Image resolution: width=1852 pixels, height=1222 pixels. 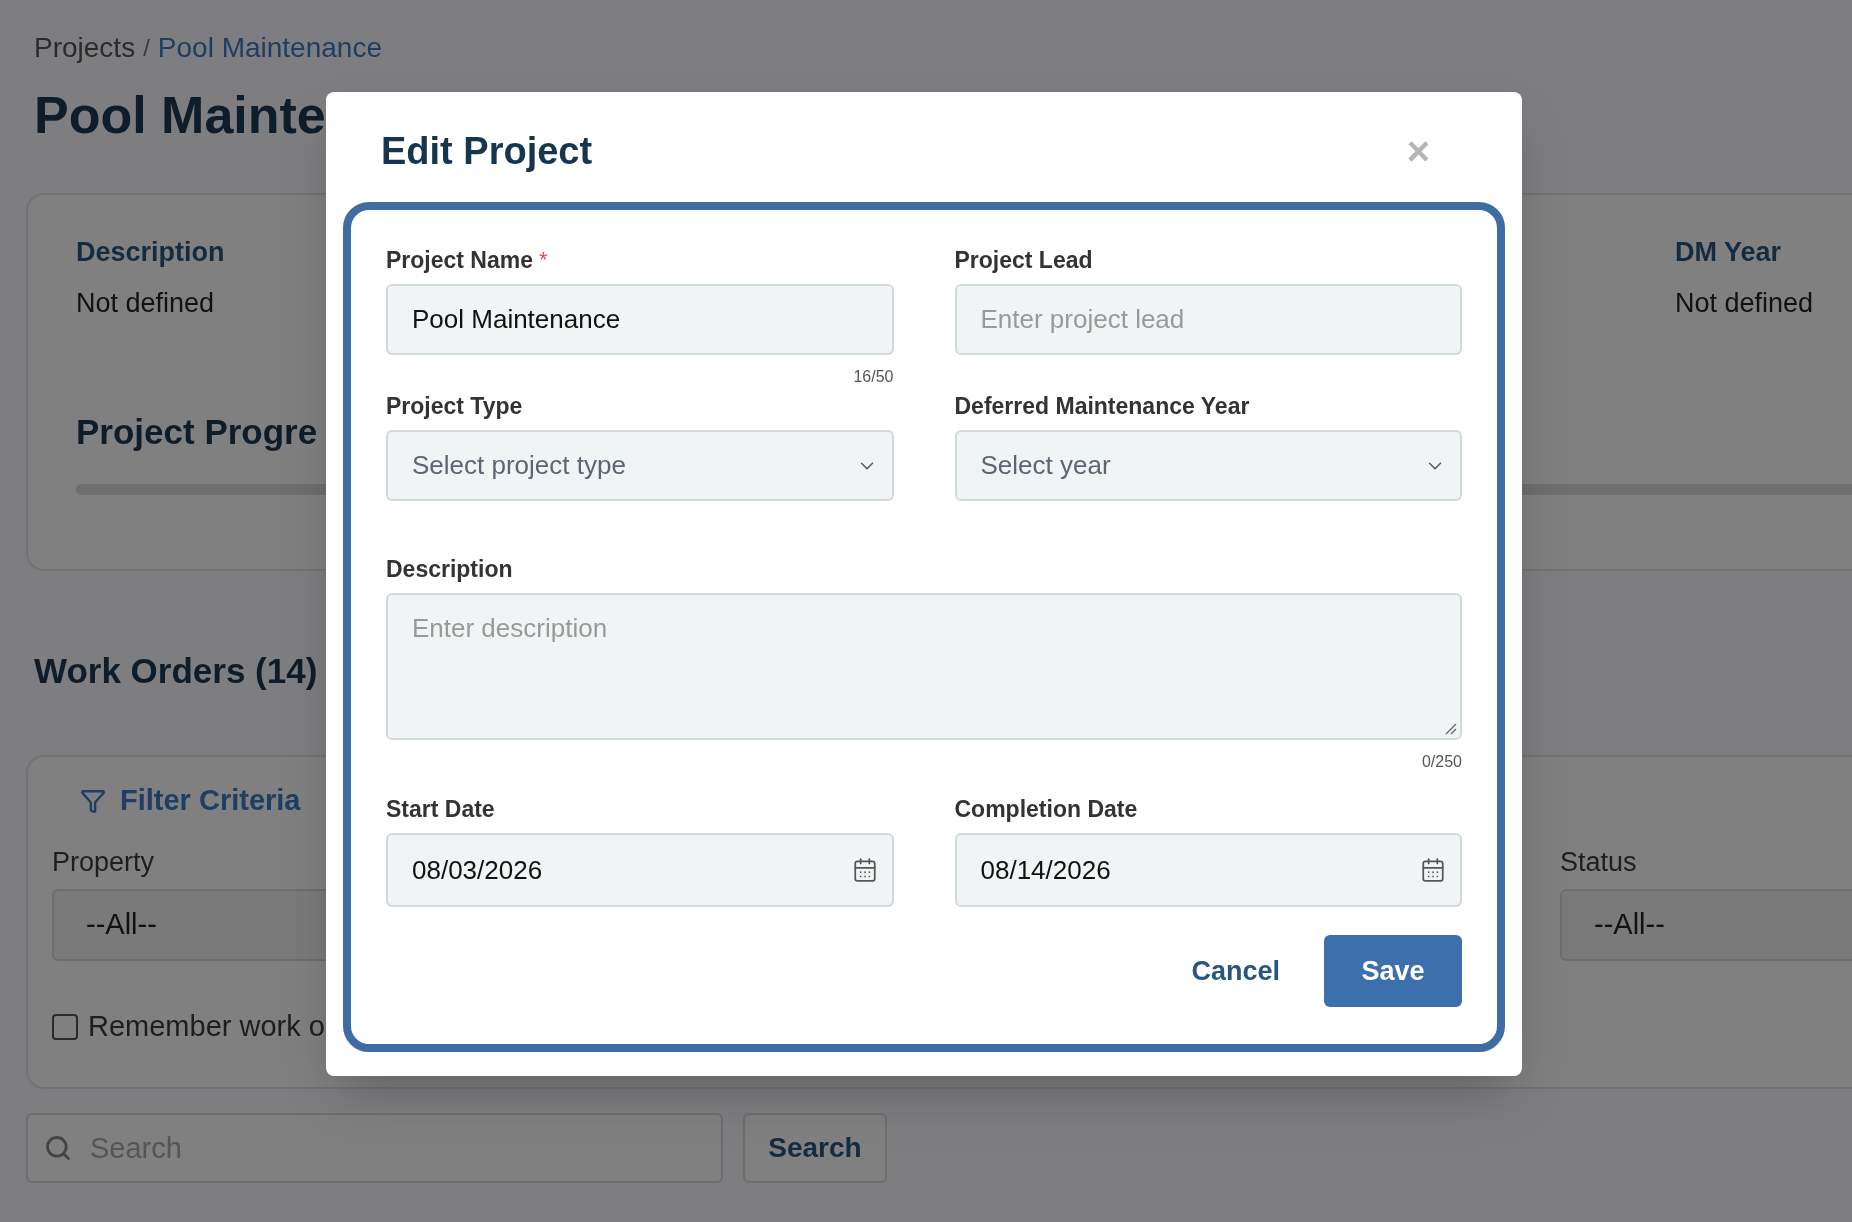 I want to click on summary-label: Description, so click(x=150, y=252).